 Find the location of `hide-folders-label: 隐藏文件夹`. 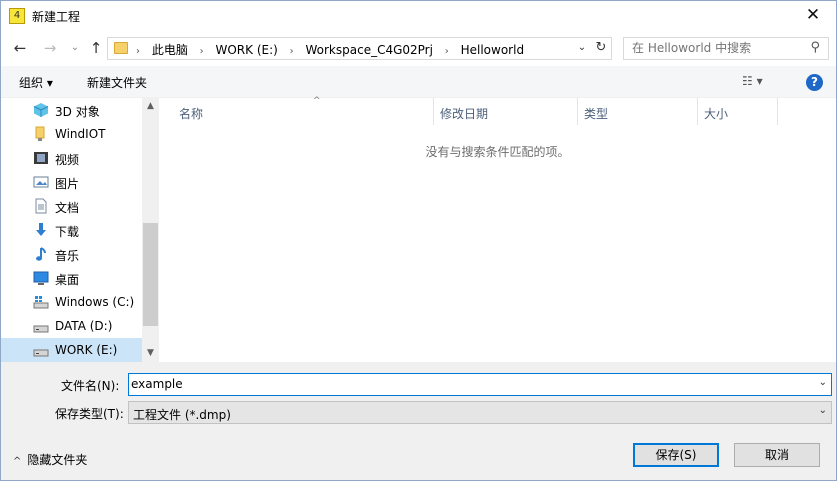

hide-folders-label: 隐藏文件夹 is located at coordinates (57, 460).